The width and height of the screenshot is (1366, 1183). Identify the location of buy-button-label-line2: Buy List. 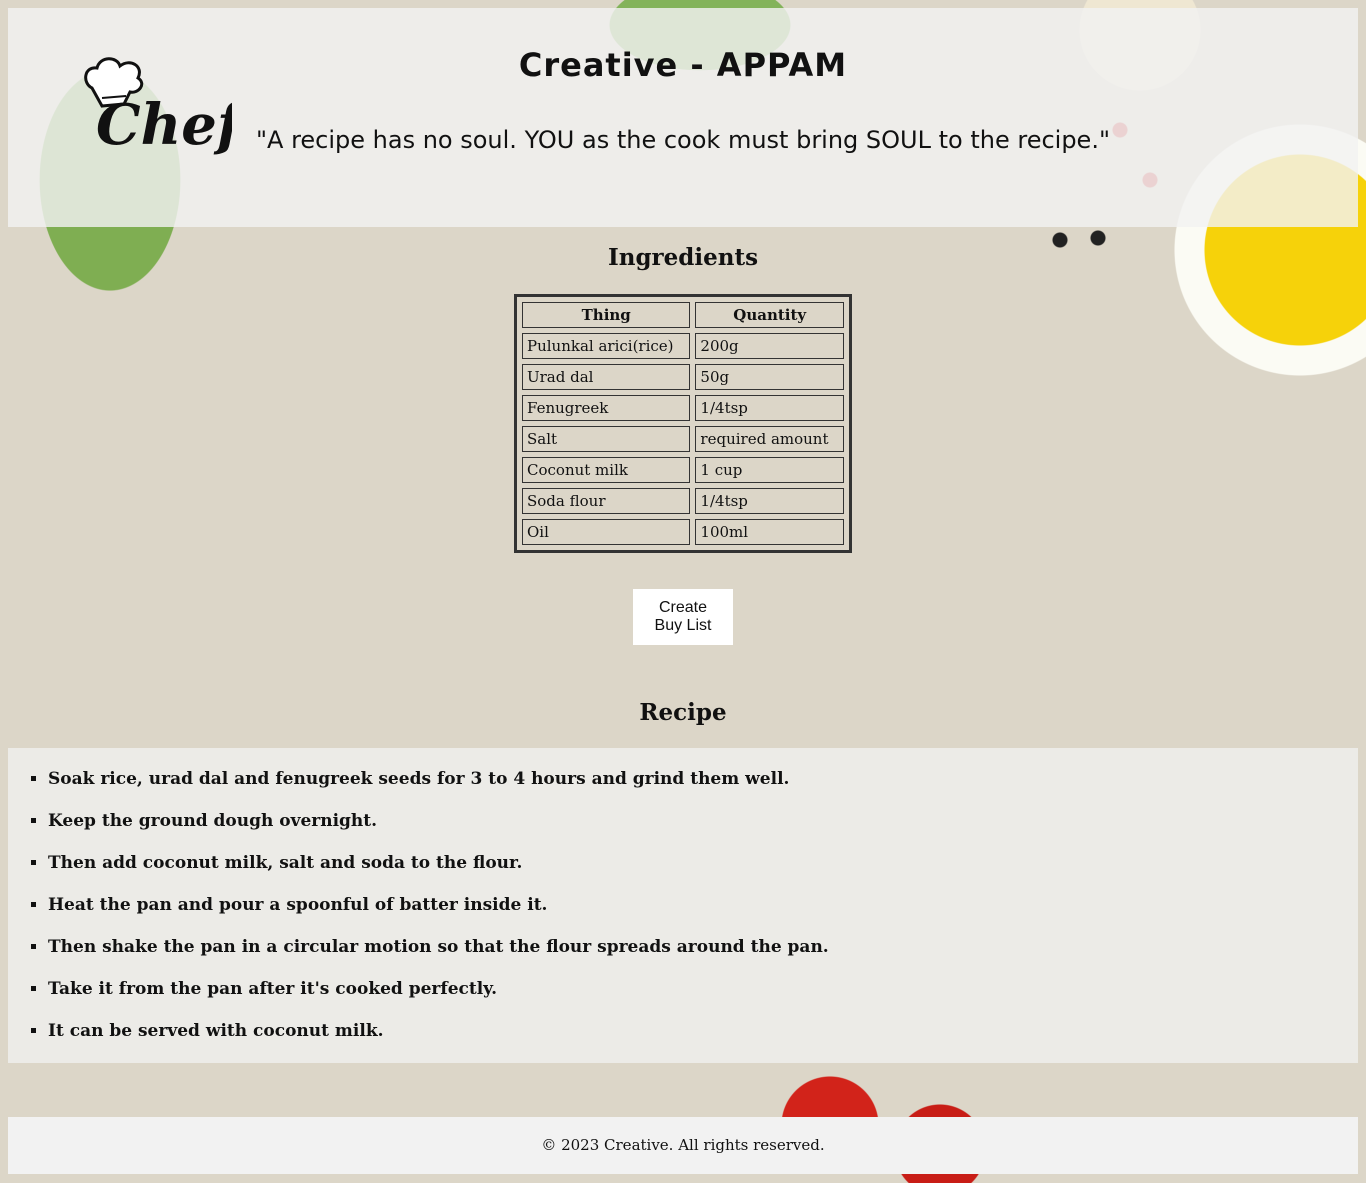
(683, 625).